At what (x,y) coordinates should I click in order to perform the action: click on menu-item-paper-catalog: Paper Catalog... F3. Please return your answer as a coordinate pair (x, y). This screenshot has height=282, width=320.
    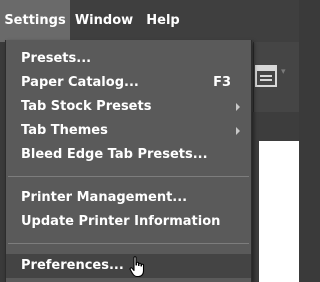
    Looking at the image, I should click on (128, 83).